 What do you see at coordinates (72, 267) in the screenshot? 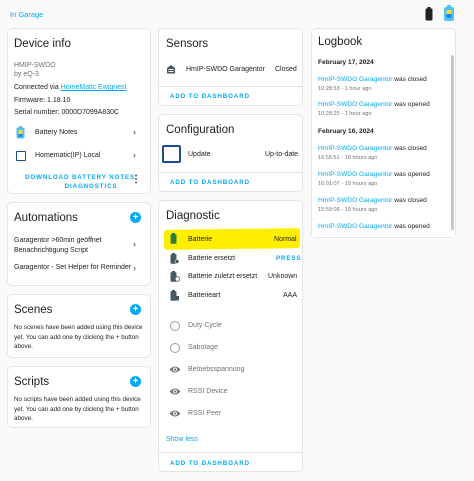
I see `automation-item: Garagentor - Set Helper for Reminder` at bounding box center [72, 267].